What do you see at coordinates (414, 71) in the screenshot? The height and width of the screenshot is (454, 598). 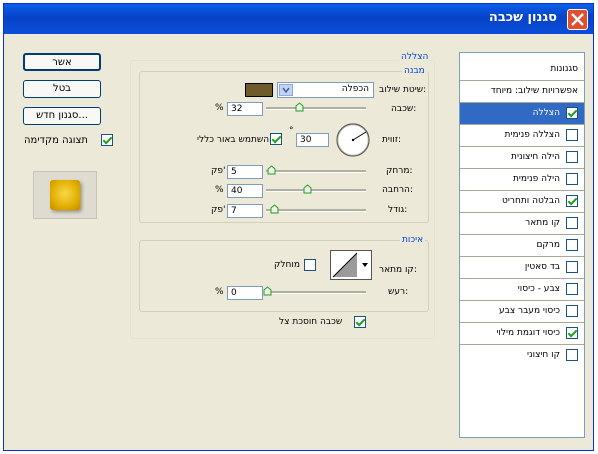 I see `structure-label: מבנה` at bounding box center [414, 71].